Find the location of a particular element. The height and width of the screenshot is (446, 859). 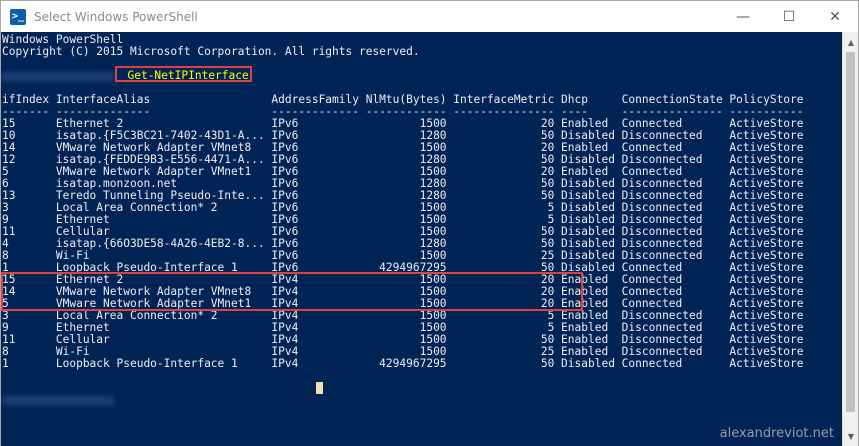

window-title: Select Windows PowerShell is located at coordinates (116, 16).